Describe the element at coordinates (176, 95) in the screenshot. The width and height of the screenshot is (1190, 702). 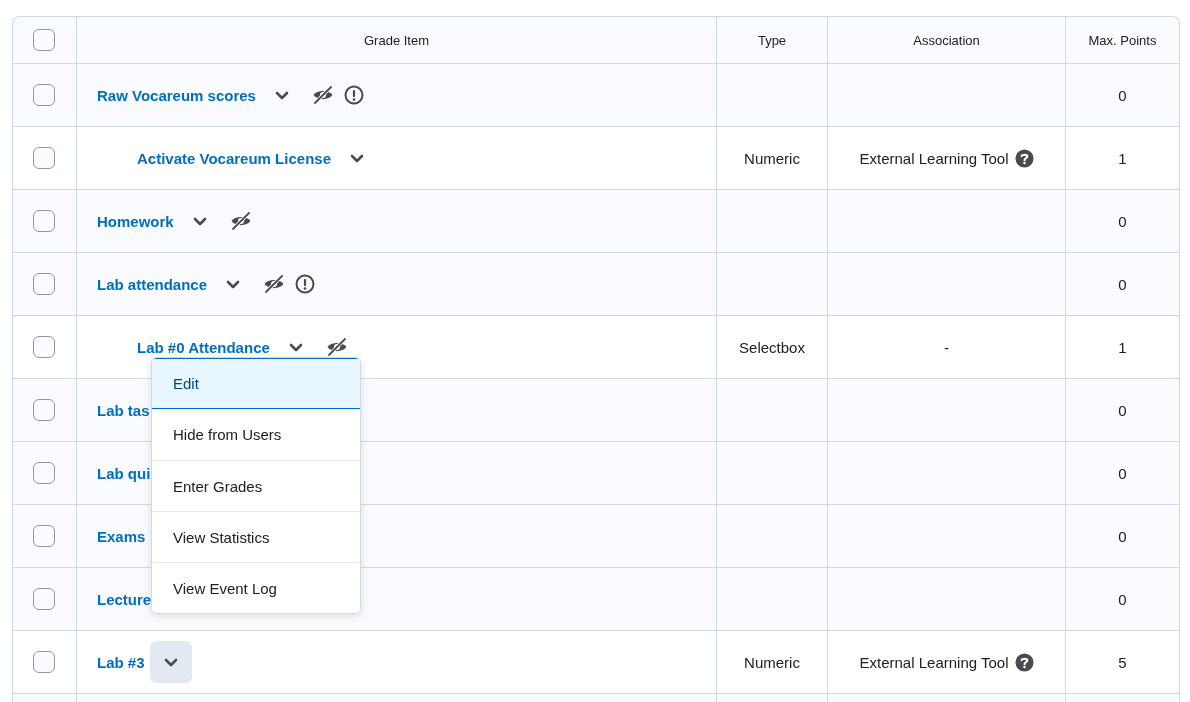
I see `grade-item-link: Raw Vocareum scores` at that location.